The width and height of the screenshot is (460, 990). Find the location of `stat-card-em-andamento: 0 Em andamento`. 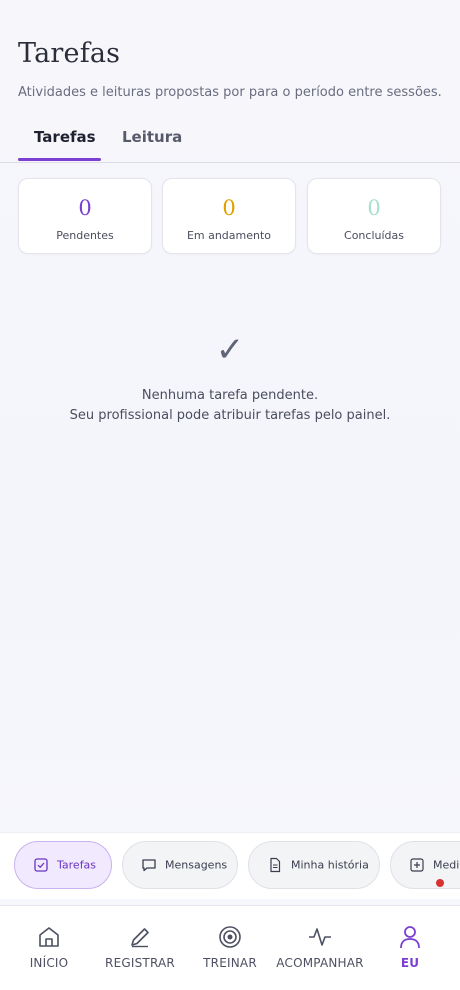

stat-card-em-andamento: 0 Em andamento is located at coordinates (229, 216).